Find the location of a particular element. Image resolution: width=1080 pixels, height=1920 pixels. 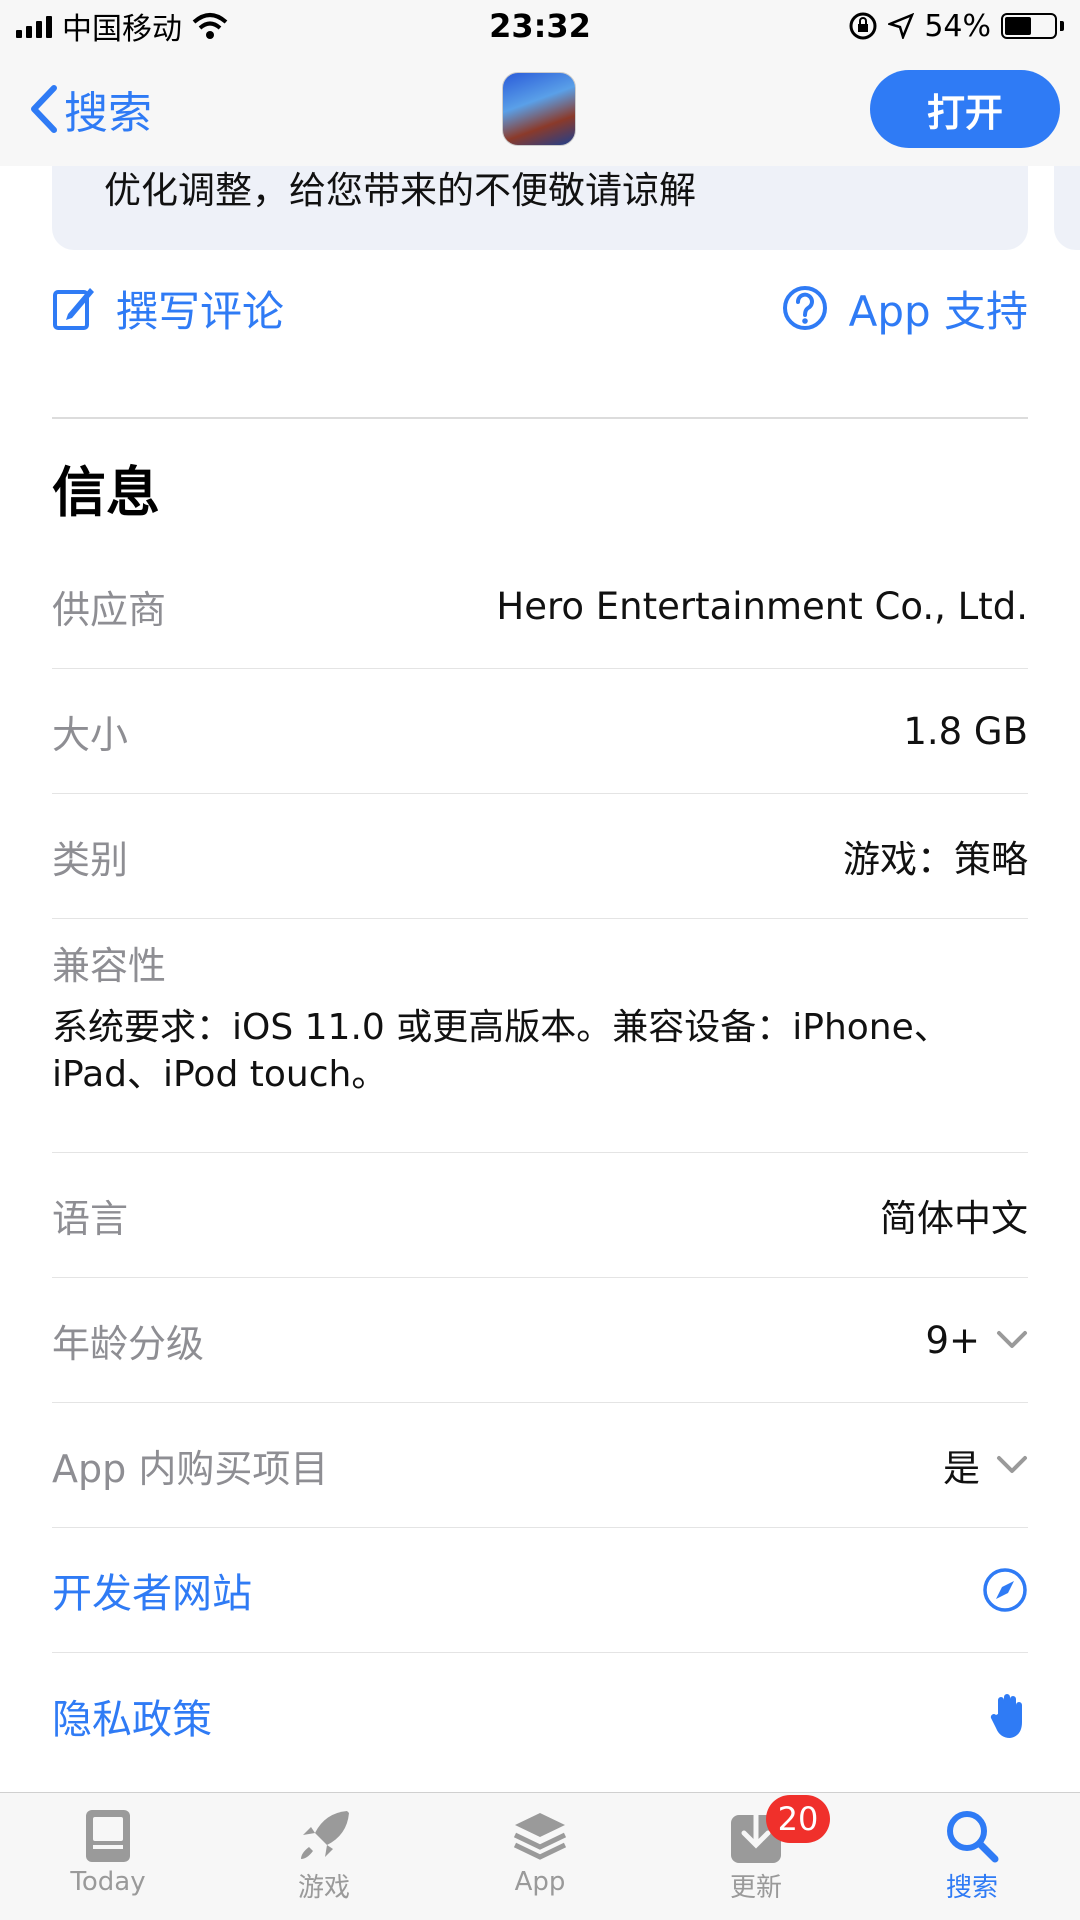

age-rating-value-group: 9+ is located at coordinates (976, 1340).